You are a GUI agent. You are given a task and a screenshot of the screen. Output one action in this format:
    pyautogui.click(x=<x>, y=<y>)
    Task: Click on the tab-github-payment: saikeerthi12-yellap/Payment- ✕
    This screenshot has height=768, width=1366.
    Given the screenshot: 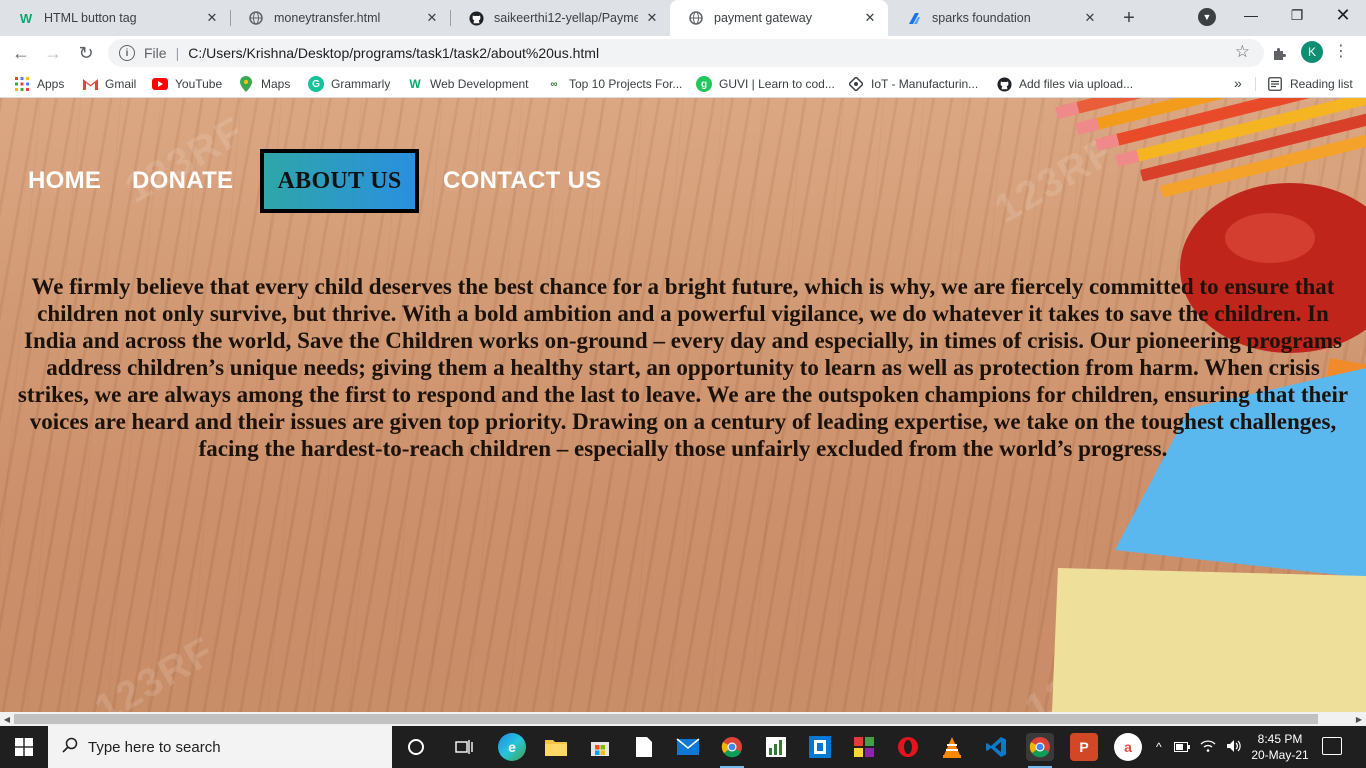 What is the action you would take?
    pyautogui.click(x=560, y=18)
    